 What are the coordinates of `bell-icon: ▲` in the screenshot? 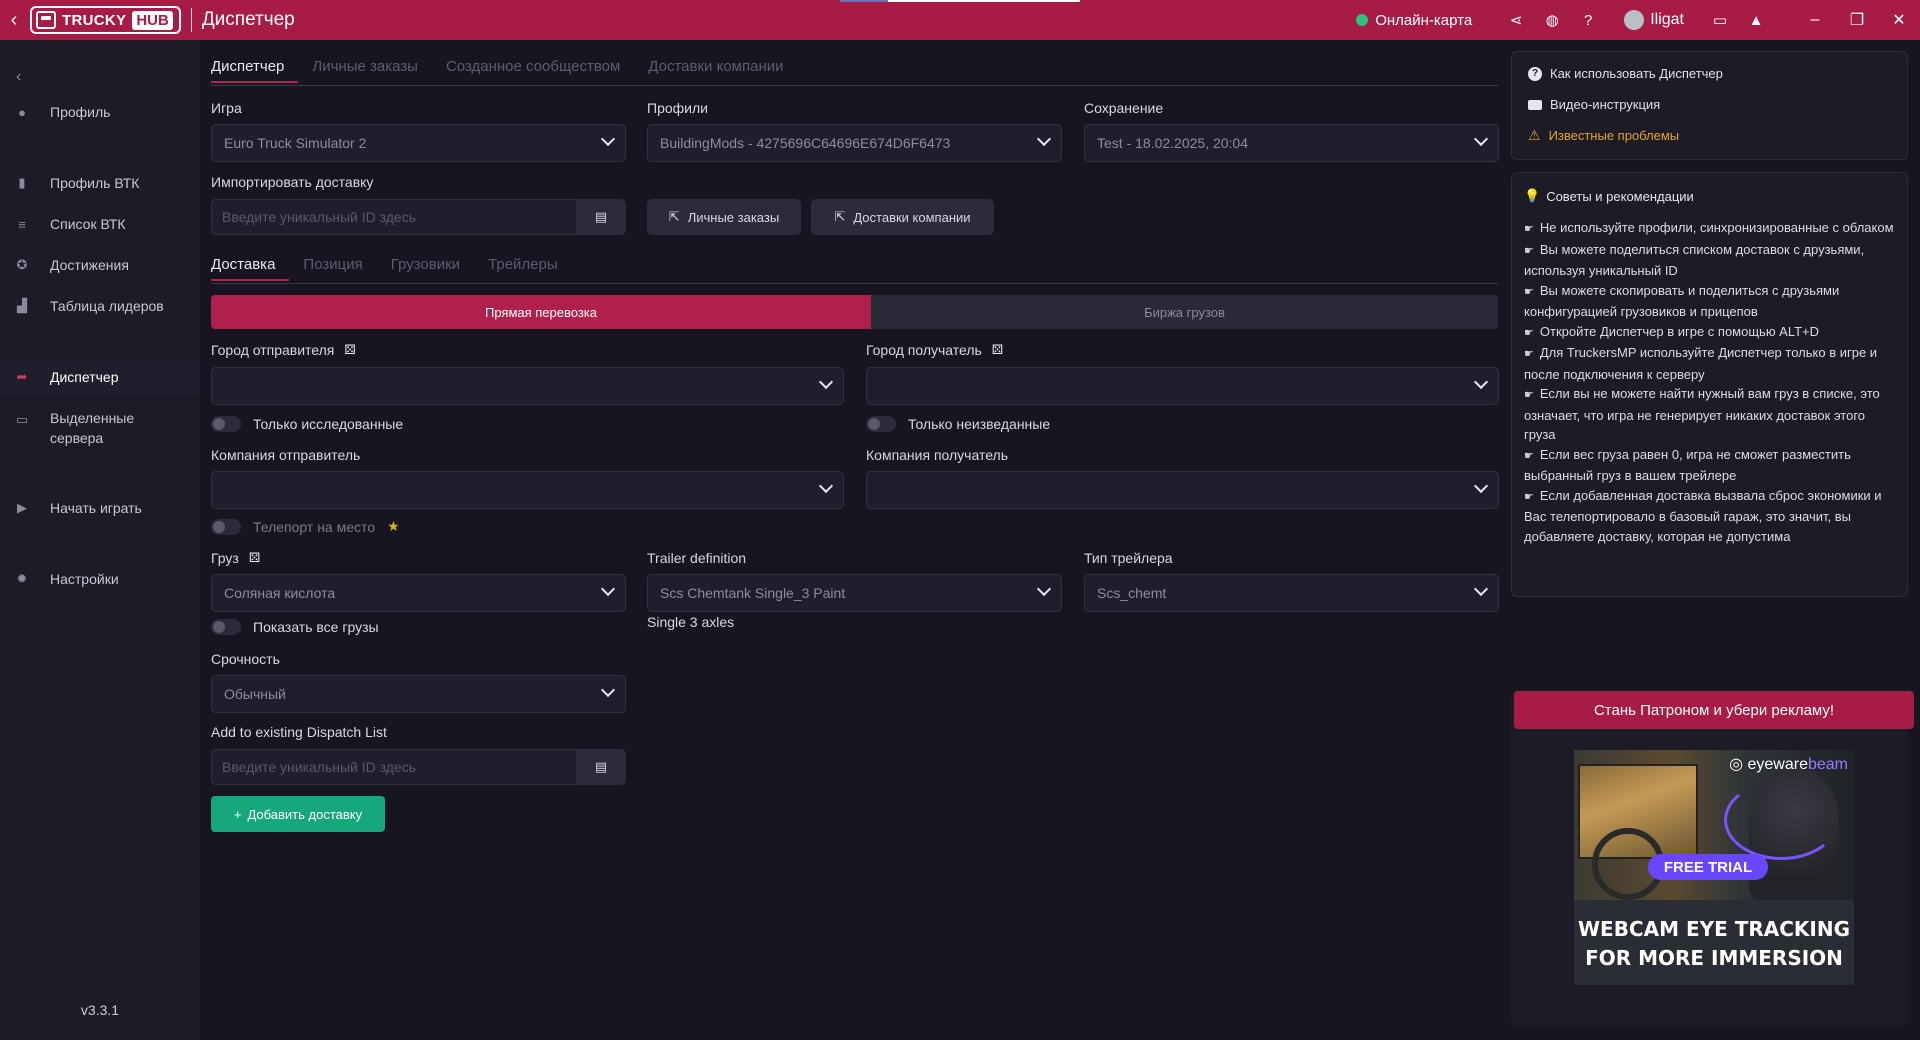 It's located at (1756, 20).